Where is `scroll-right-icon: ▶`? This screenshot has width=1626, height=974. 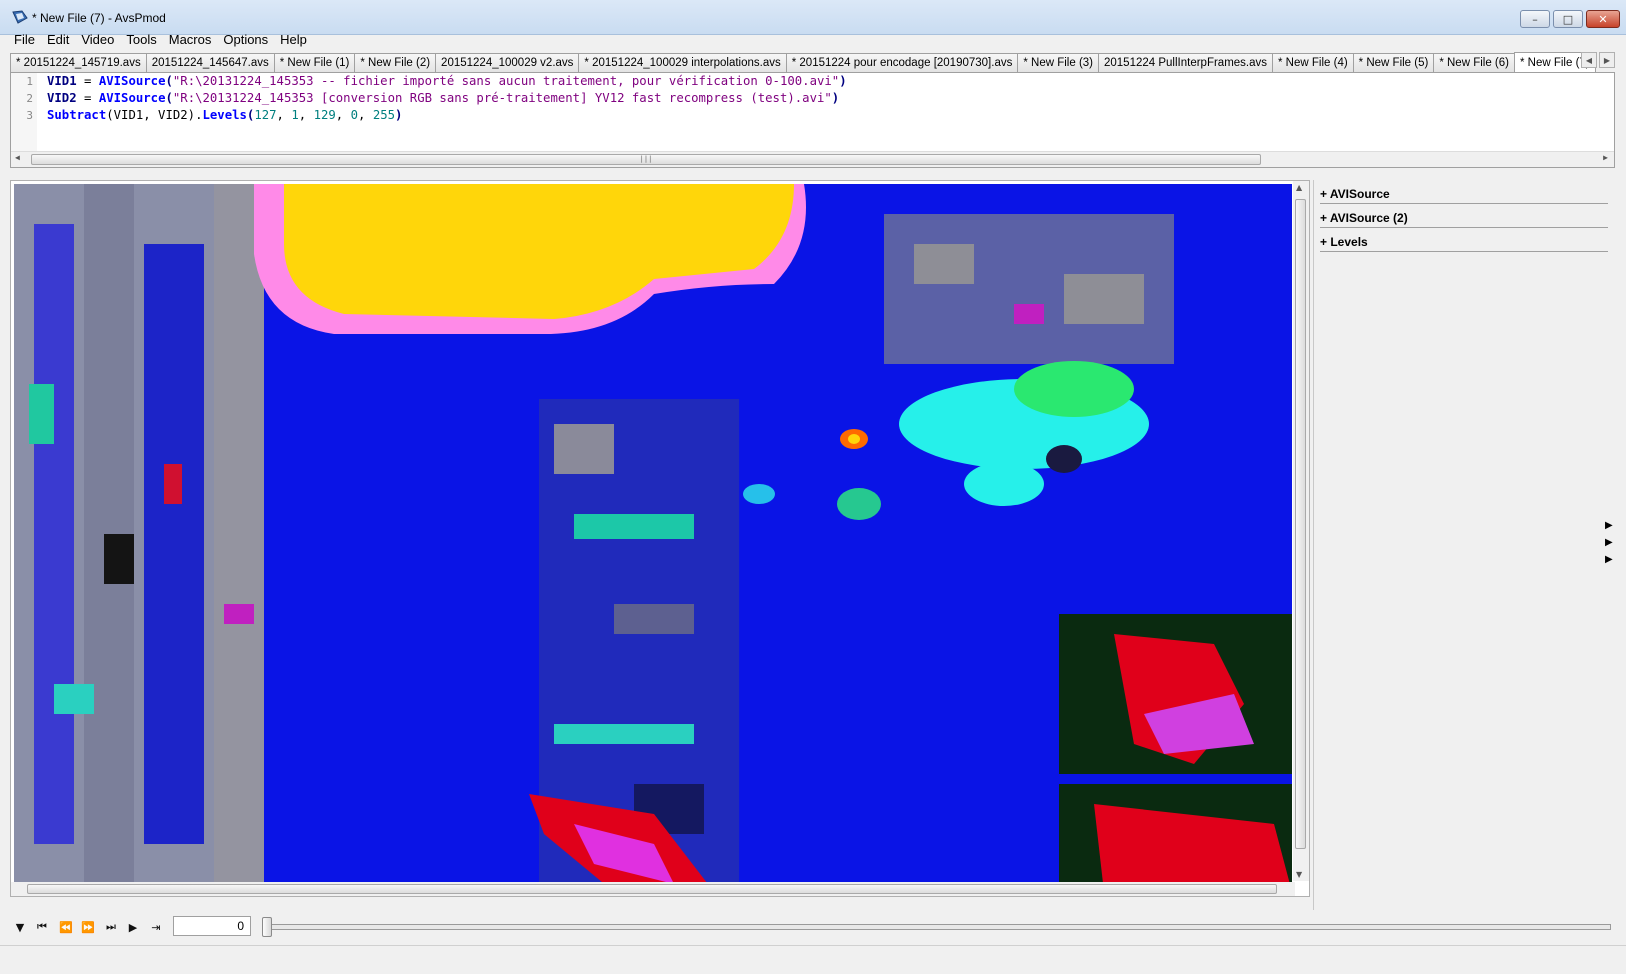 scroll-right-icon: ▶ is located at coordinates (1605, 157).